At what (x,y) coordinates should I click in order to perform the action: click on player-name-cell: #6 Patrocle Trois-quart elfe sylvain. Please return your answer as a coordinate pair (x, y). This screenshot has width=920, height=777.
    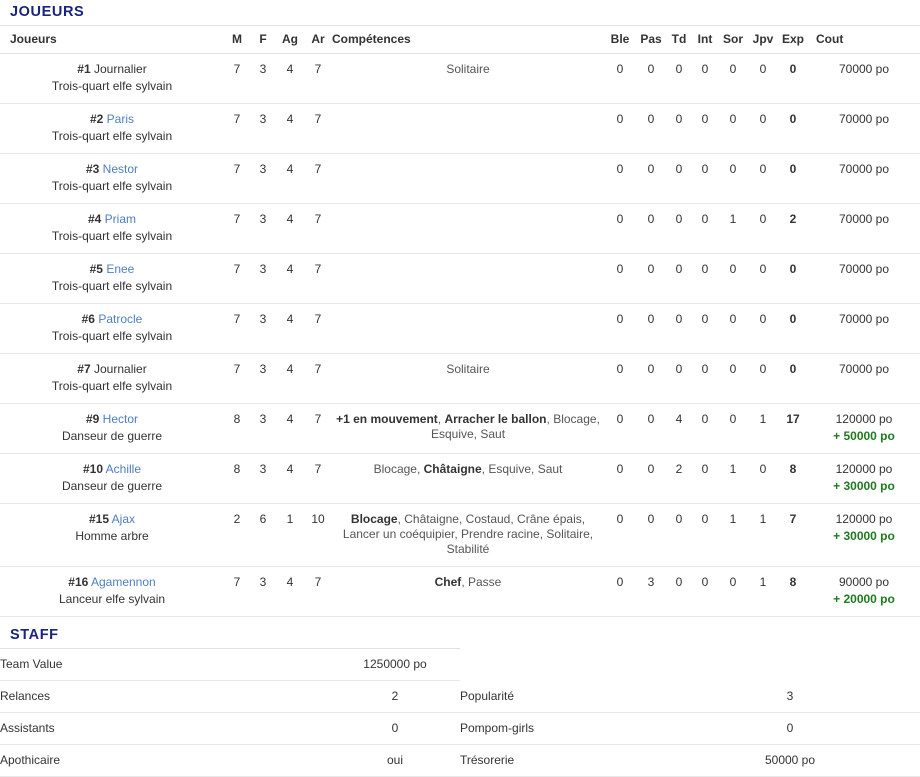
    Looking at the image, I should click on (112, 328).